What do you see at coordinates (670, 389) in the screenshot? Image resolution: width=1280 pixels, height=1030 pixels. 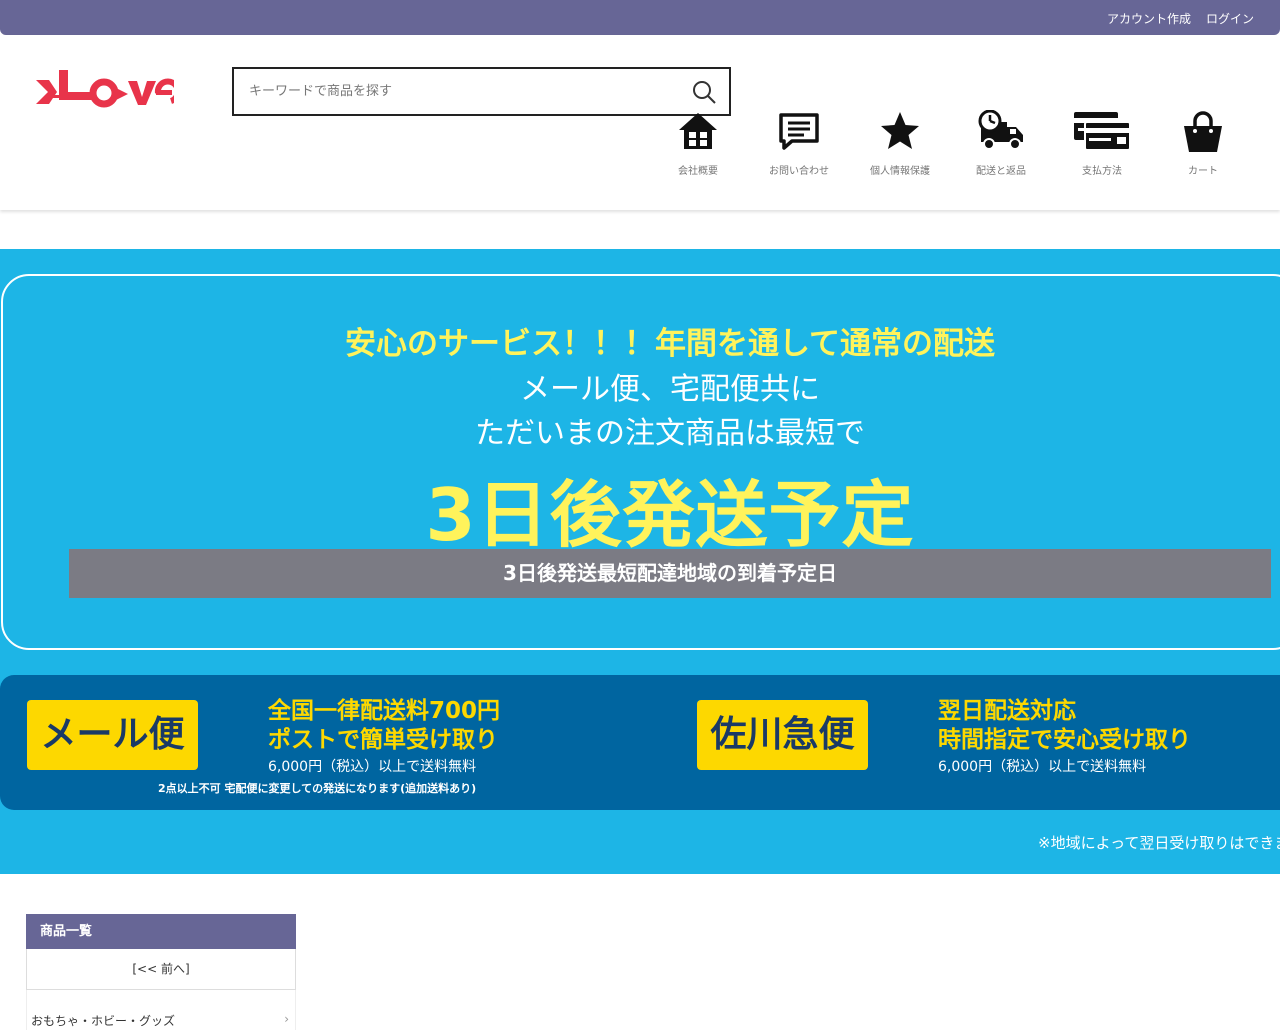 I see `promo-line2: メール便、宅配便共に` at bounding box center [670, 389].